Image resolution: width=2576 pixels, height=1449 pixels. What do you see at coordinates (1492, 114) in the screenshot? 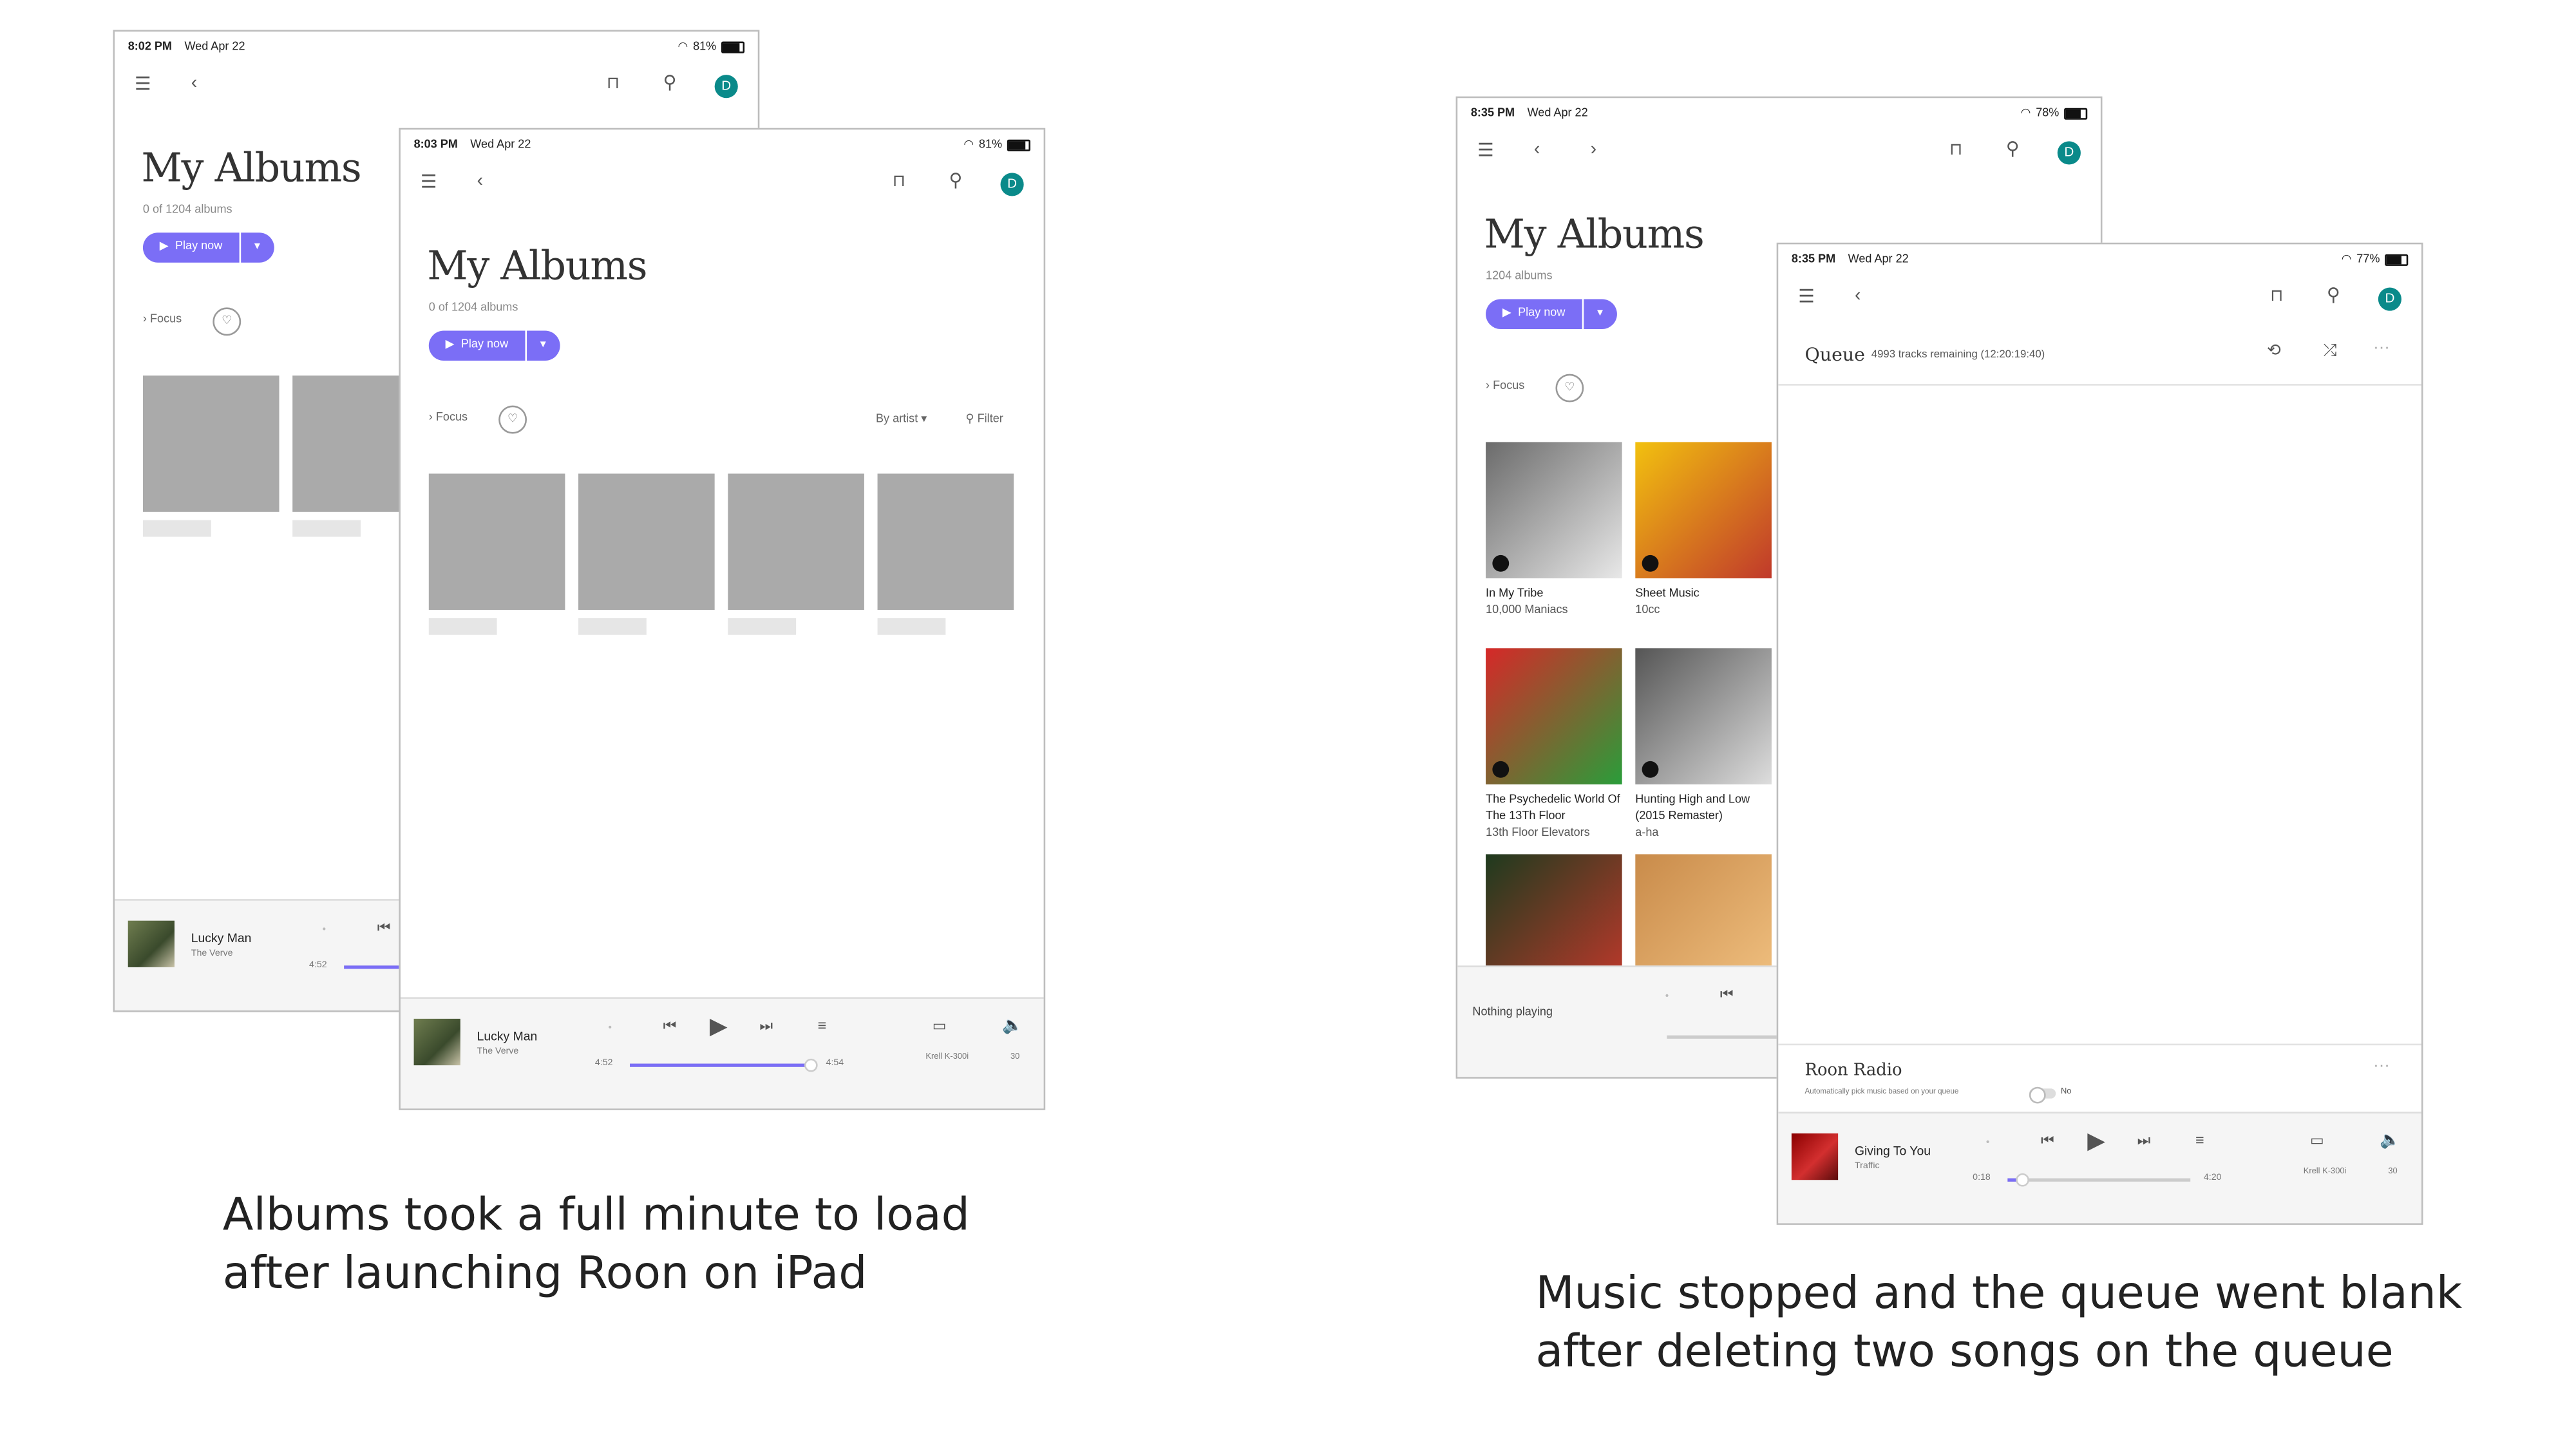
I see `status-time: 8:35 PM` at bounding box center [1492, 114].